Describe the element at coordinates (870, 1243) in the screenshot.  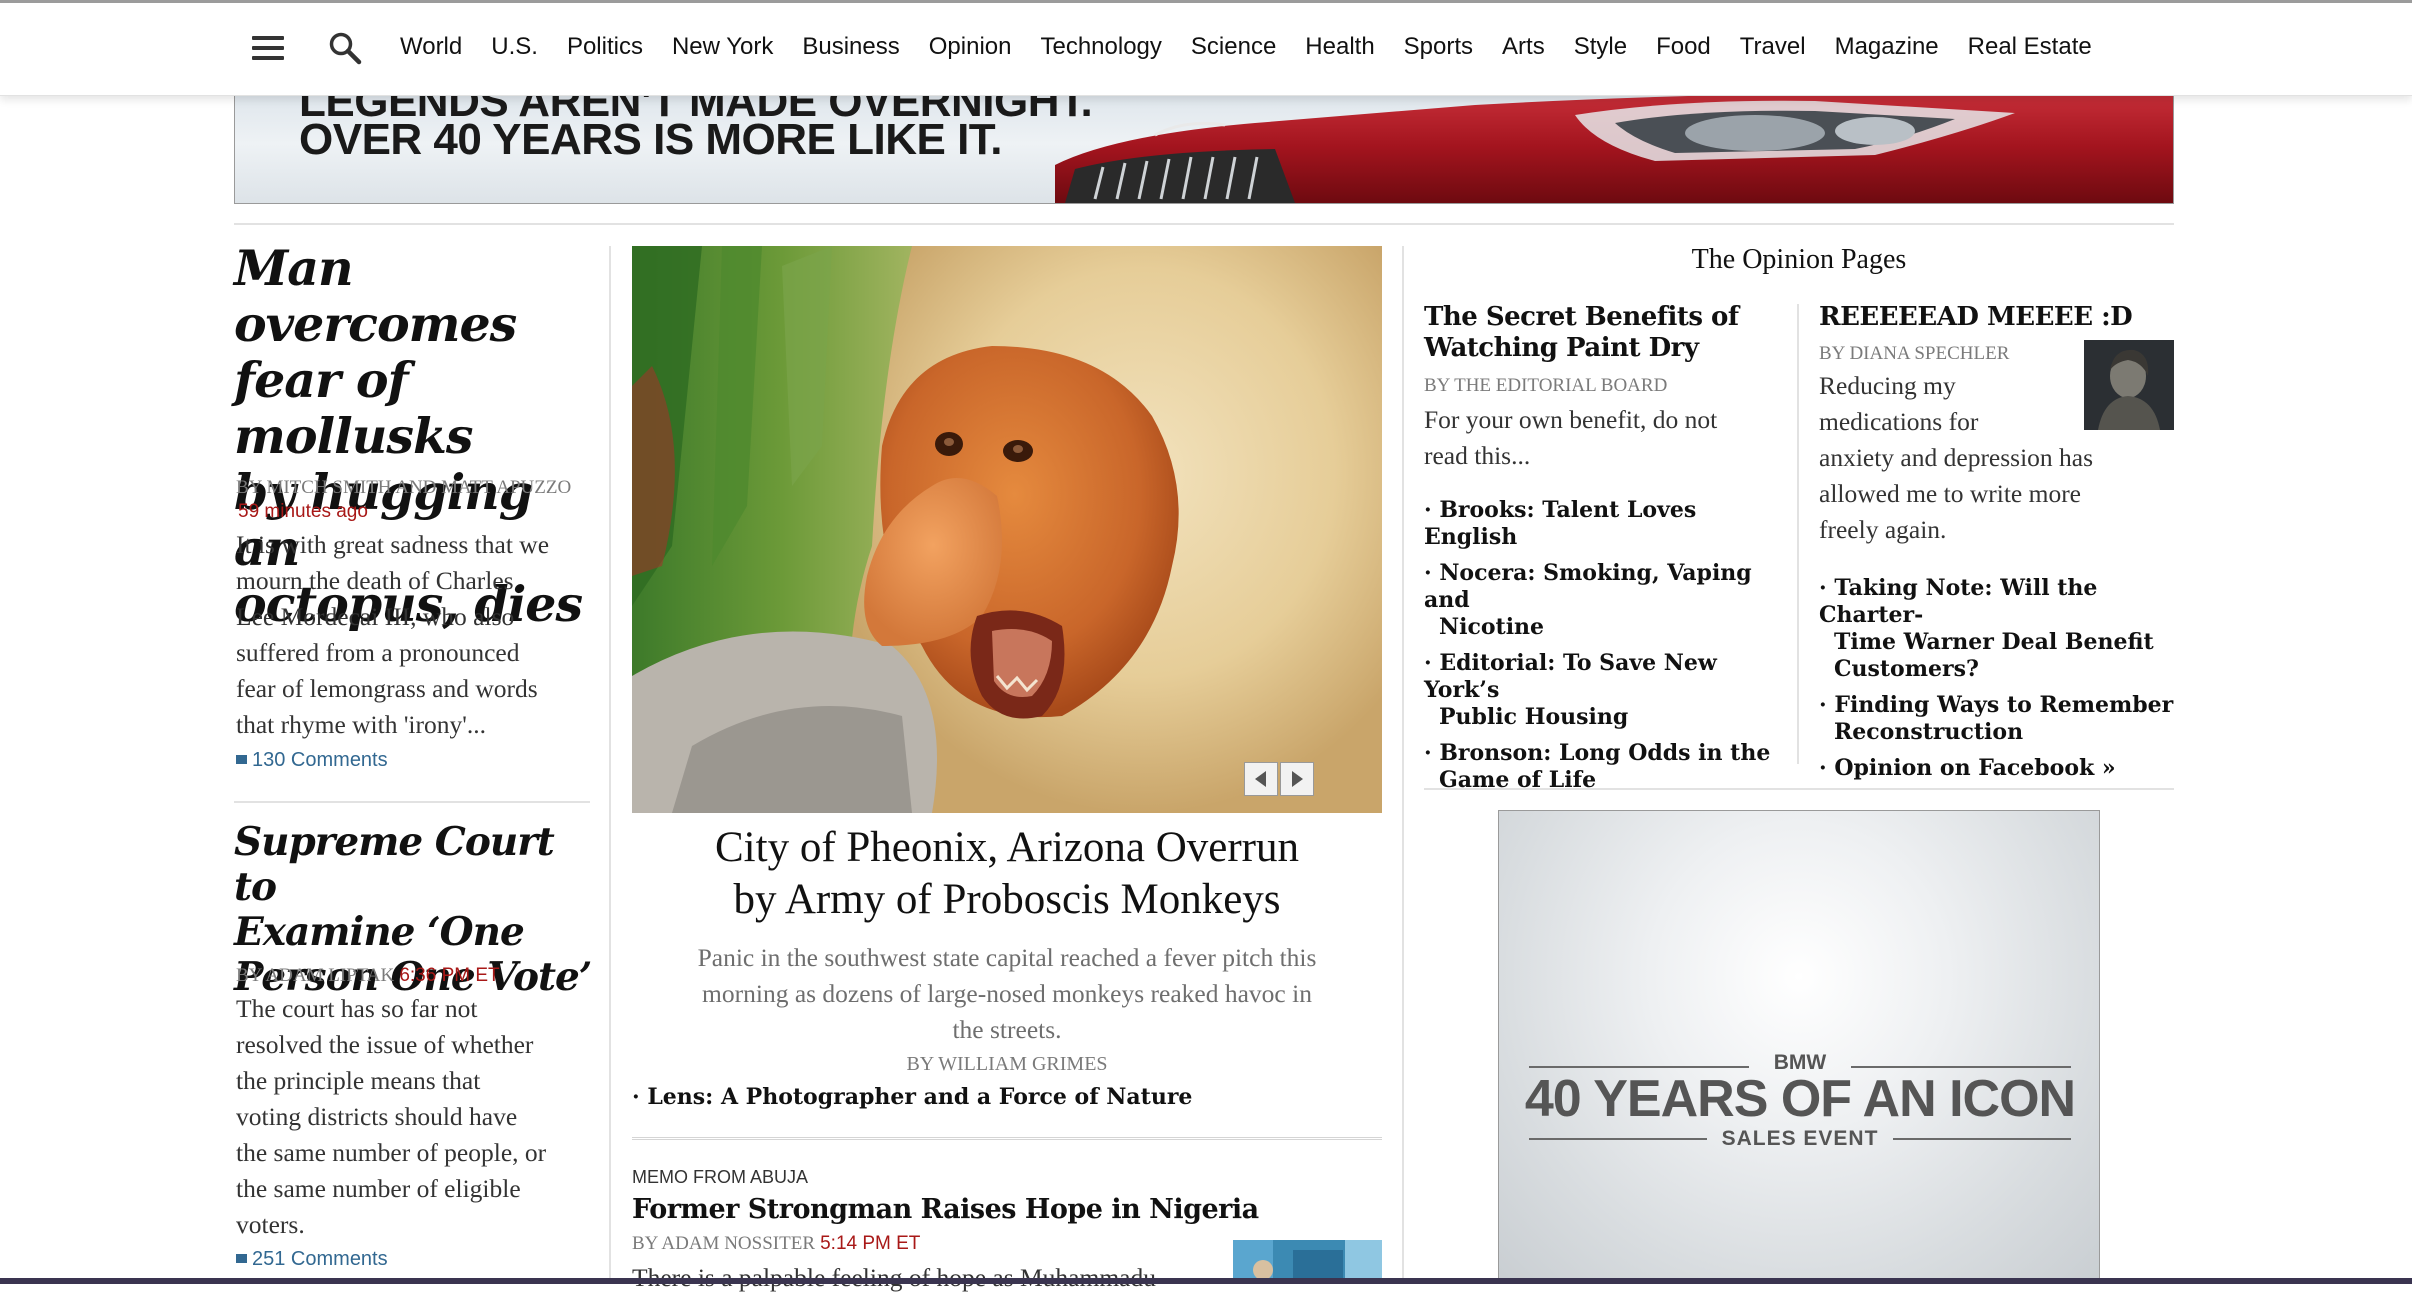
I see `second-story-timestamp: 5:14 PM ET` at that location.